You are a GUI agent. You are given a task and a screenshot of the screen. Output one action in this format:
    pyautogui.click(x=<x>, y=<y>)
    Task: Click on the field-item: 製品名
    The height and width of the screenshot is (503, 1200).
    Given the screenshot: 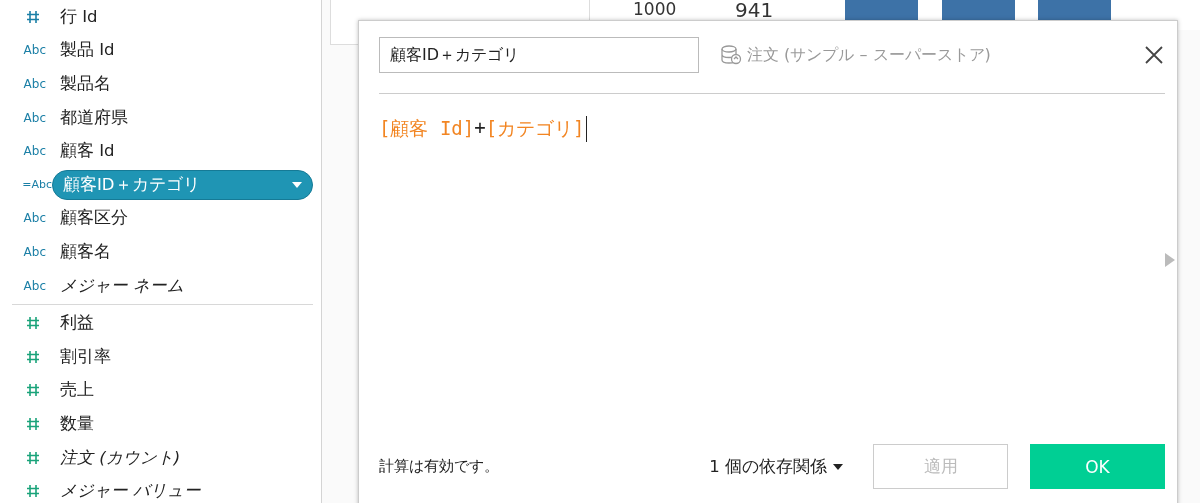 What is the action you would take?
    pyautogui.click(x=181, y=84)
    